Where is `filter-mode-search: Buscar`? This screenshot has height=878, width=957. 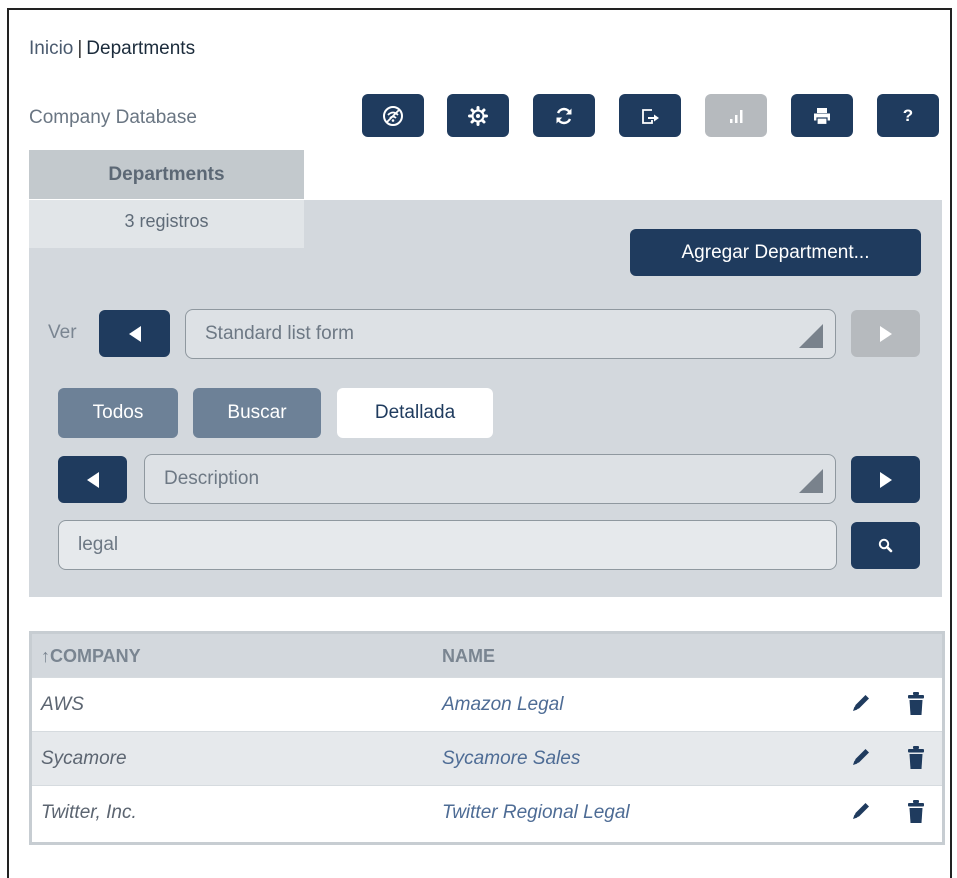
filter-mode-search: Buscar is located at coordinates (257, 413).